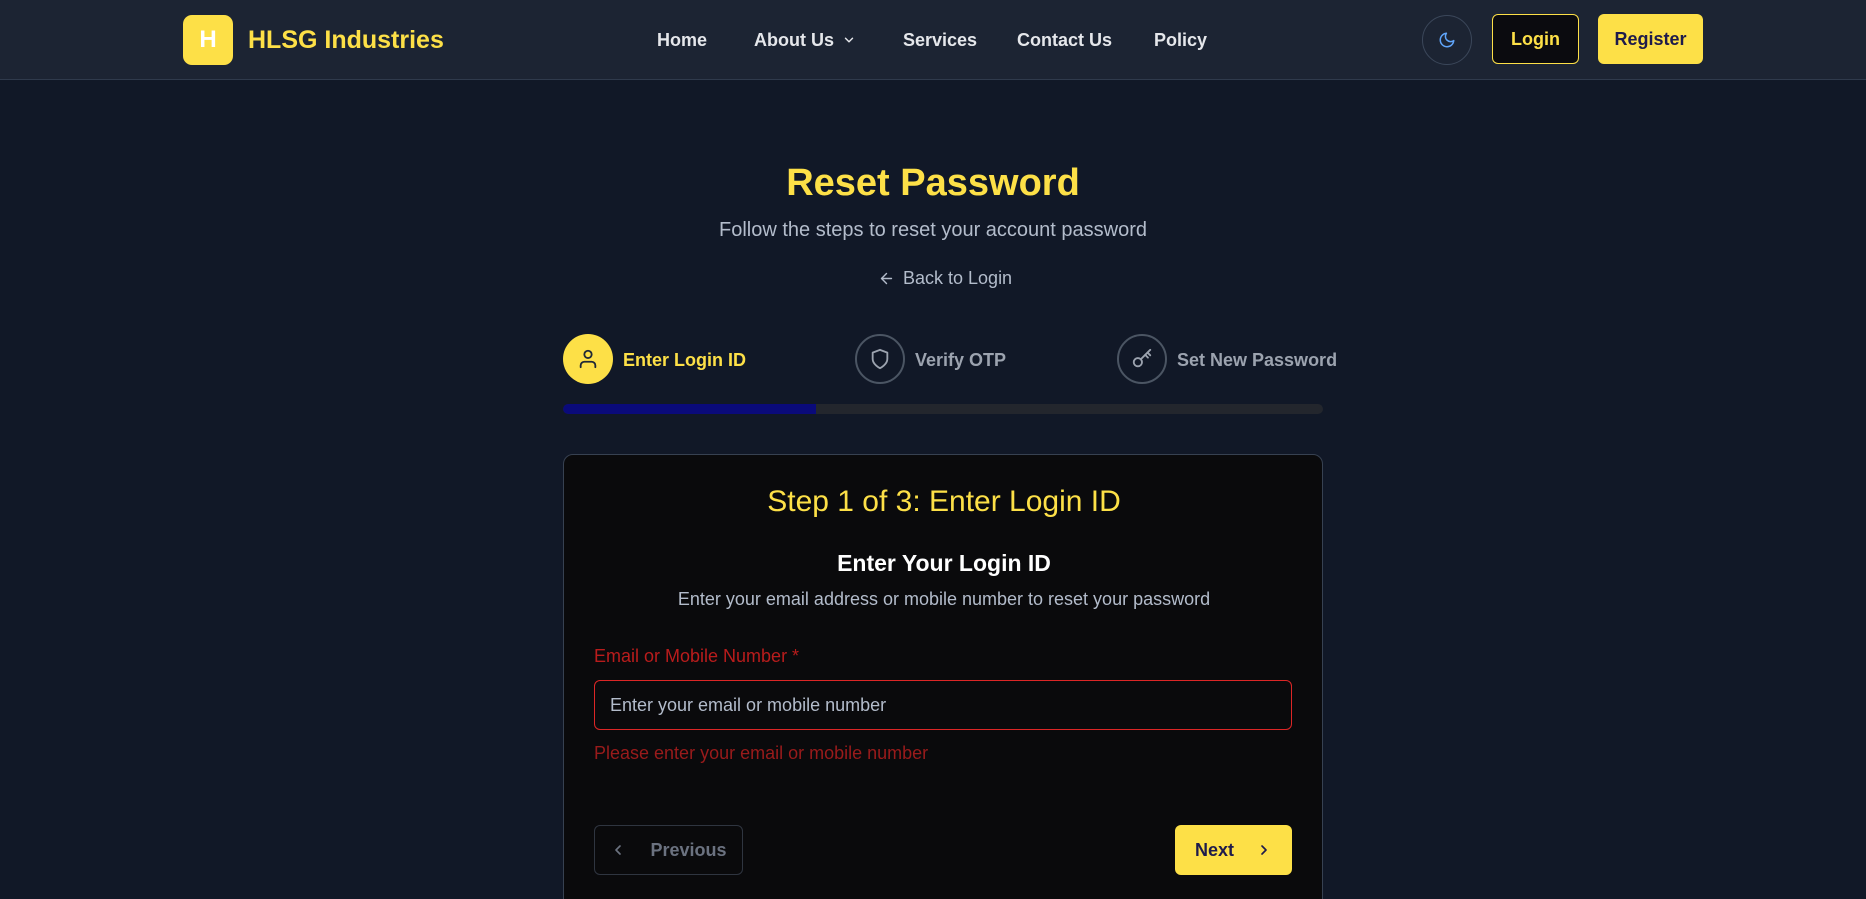  What do you see at coordinates (697, 656) in the screenshot?
I see `login-id-label: Email or Mobile Number *` at bounding box center [697, 656].